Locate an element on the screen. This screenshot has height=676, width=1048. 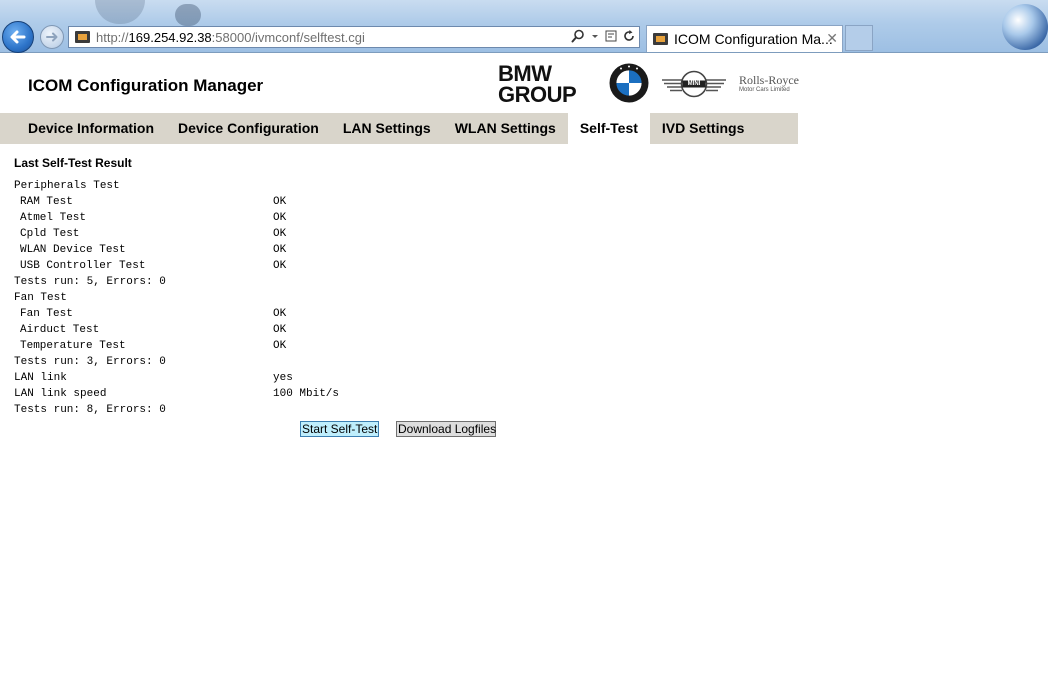
url-path: :58000/ivmconf/selftest.cgi is located at coordinates (288, 37).